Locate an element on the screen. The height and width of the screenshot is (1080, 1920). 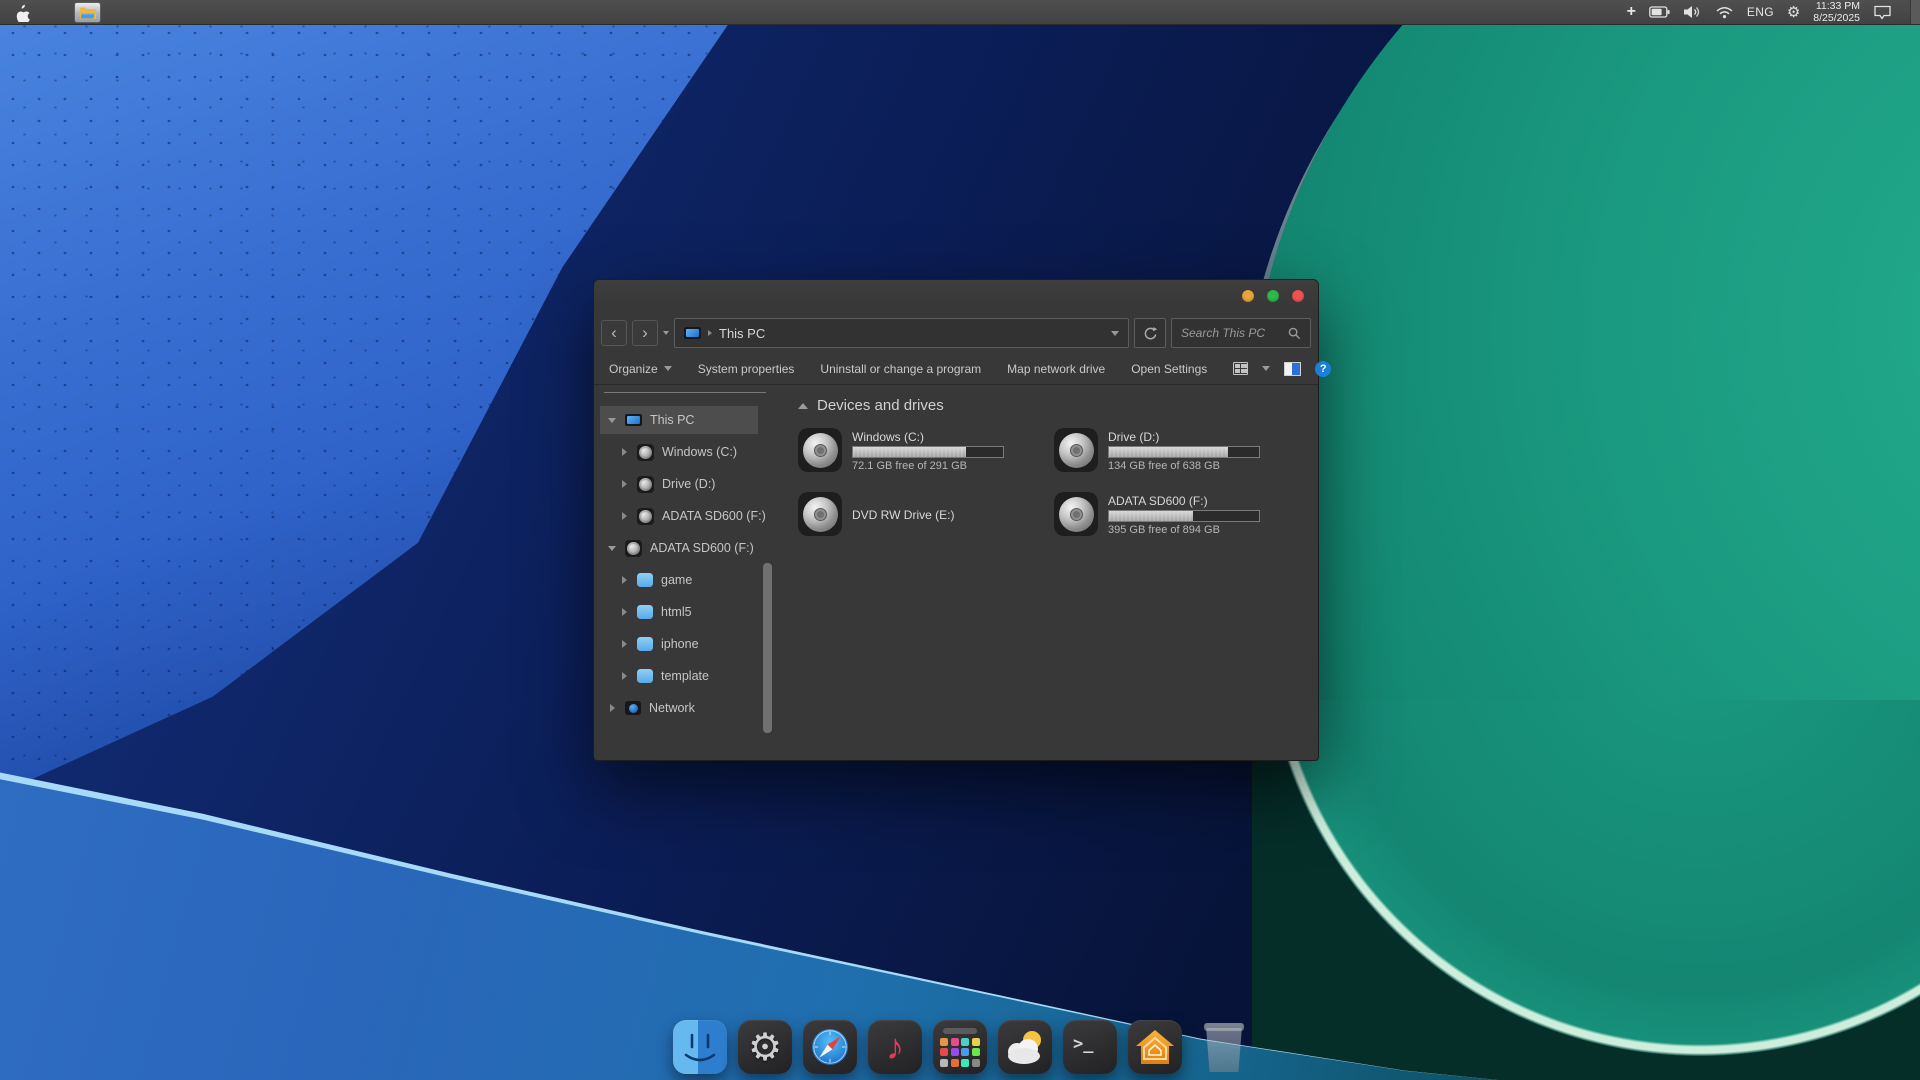
section-collapse-icon is located at coordinates (803, 405).